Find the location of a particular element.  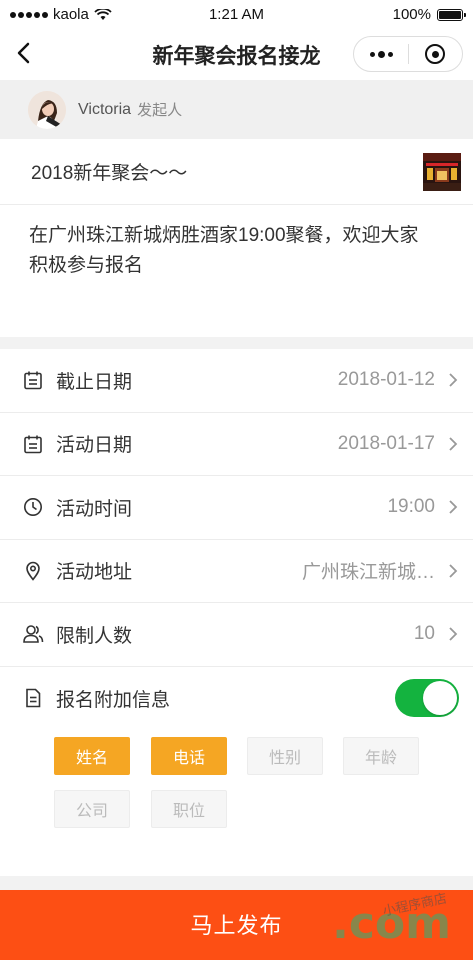

chip-phone: 电话 is located at coordinates (189, 756).